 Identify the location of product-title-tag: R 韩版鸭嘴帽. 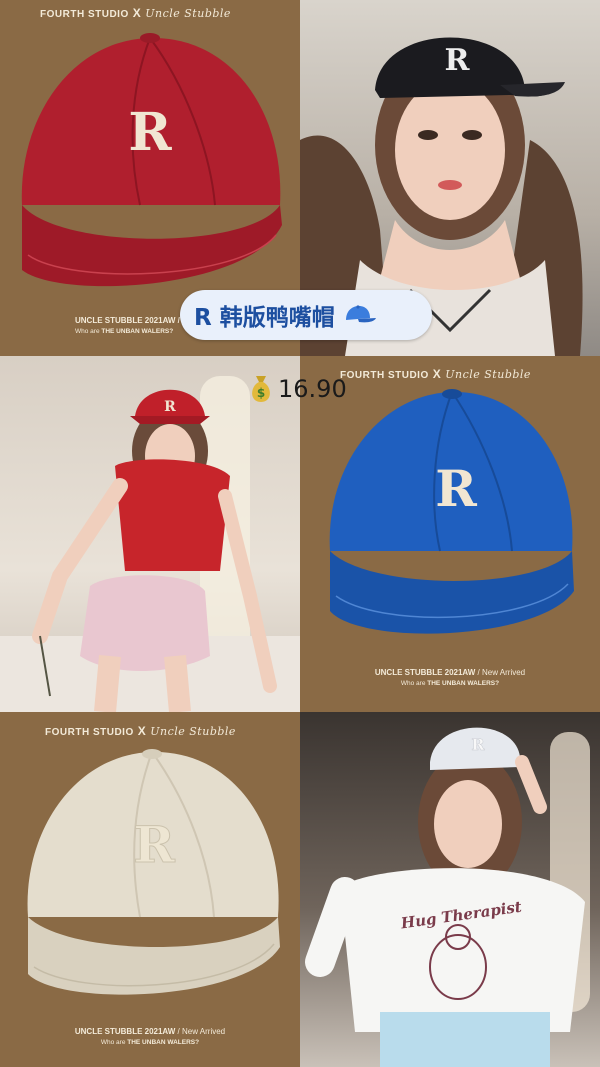
(306, 315).